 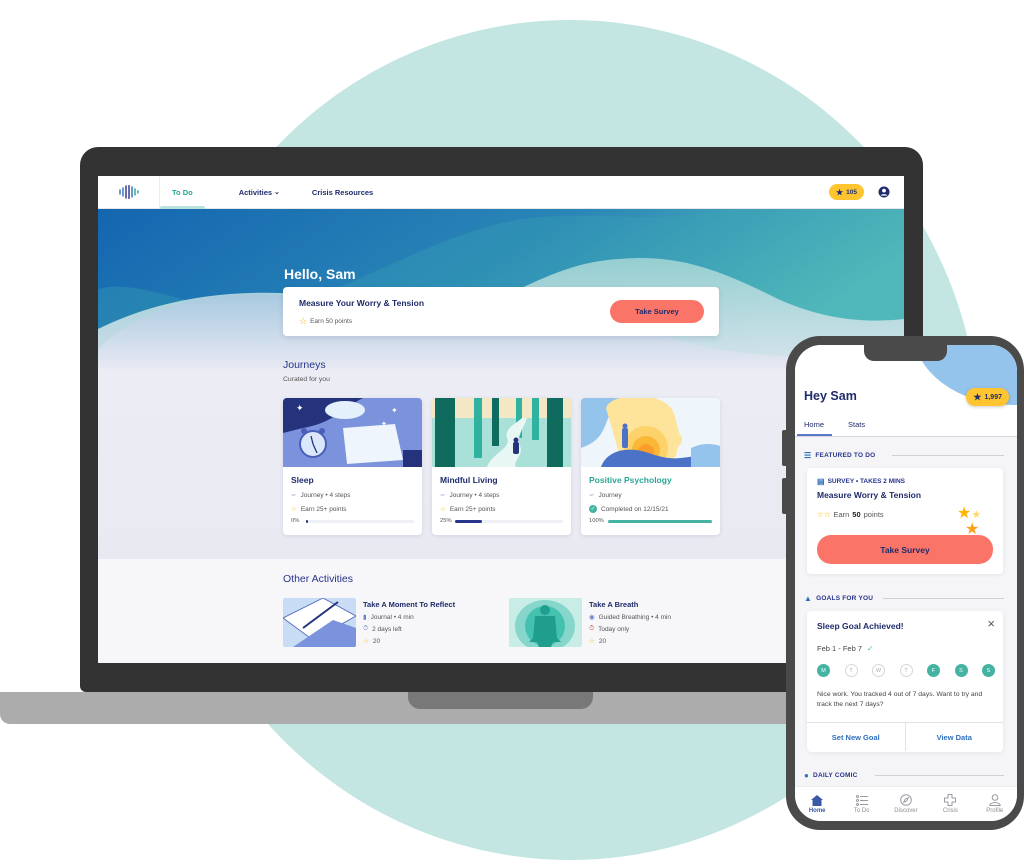 I want to click on goals-section-header: ▲ GOALS FOR YOU, so click(x=838, y=598).